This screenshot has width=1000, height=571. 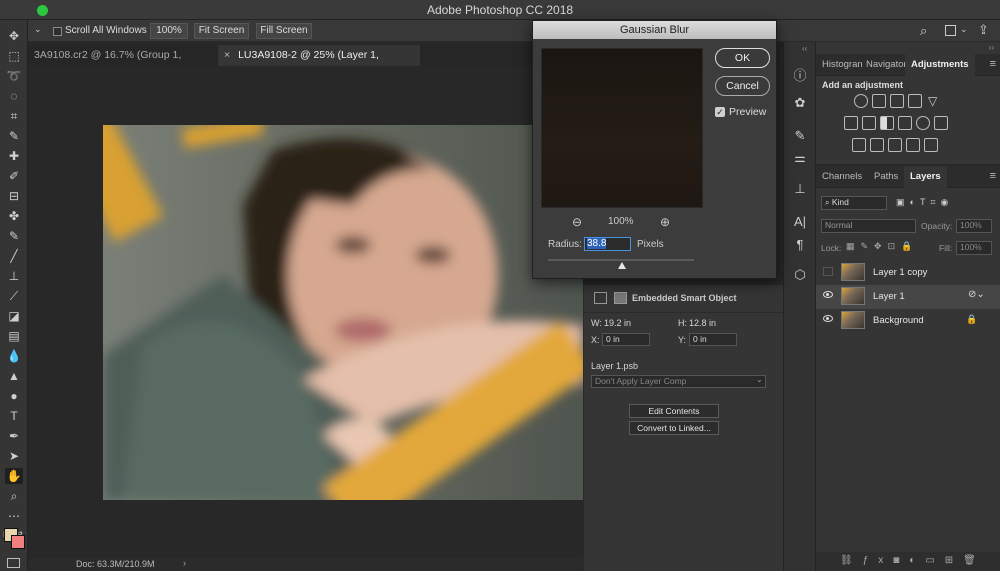 What do you see at coordinates (14, 116) in the screenshot?
I see `crop-tool-icon: ⌗` at bounding box center [14, 116].